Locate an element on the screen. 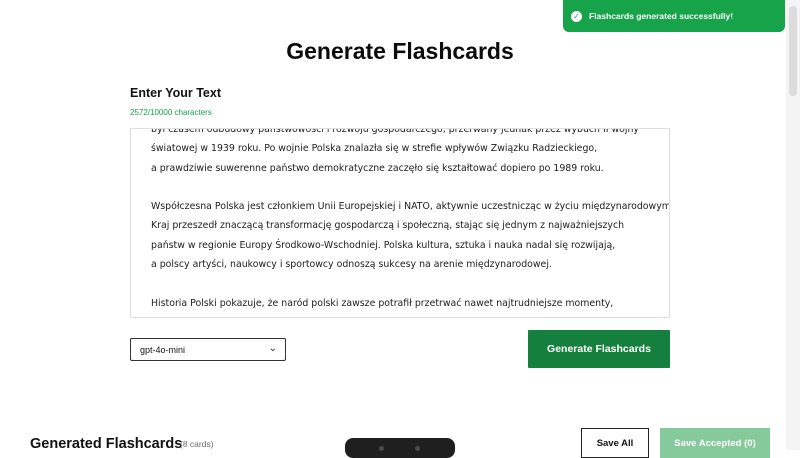  save-accepted-button: Save Accepted (0) is located at coordinates (715, 443).